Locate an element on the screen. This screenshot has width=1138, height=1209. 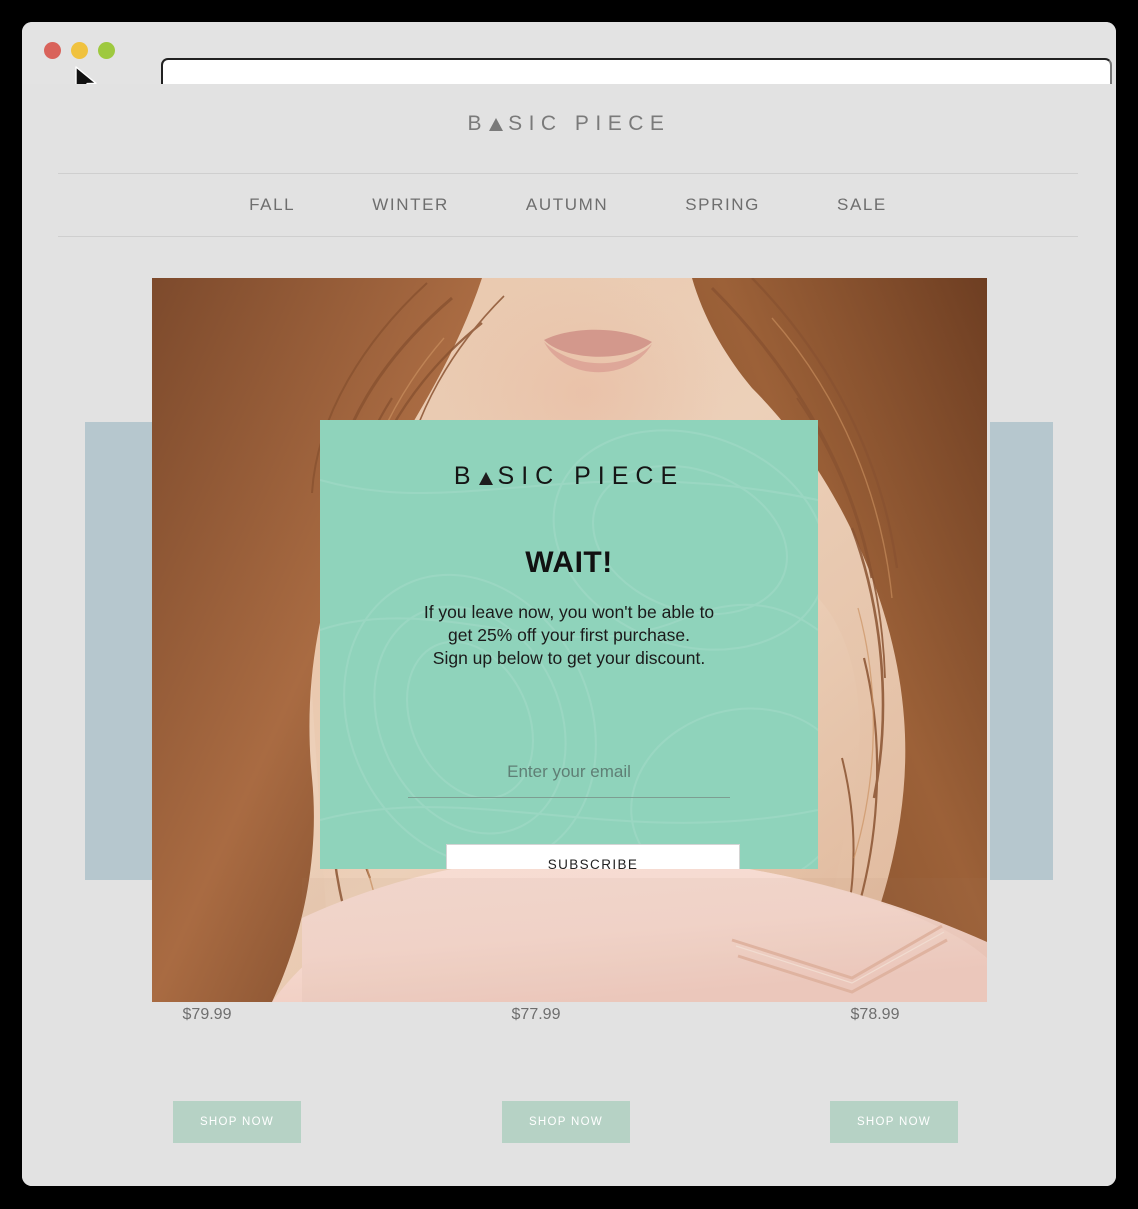
minimize-window-button is located at coordinates (79, 50).